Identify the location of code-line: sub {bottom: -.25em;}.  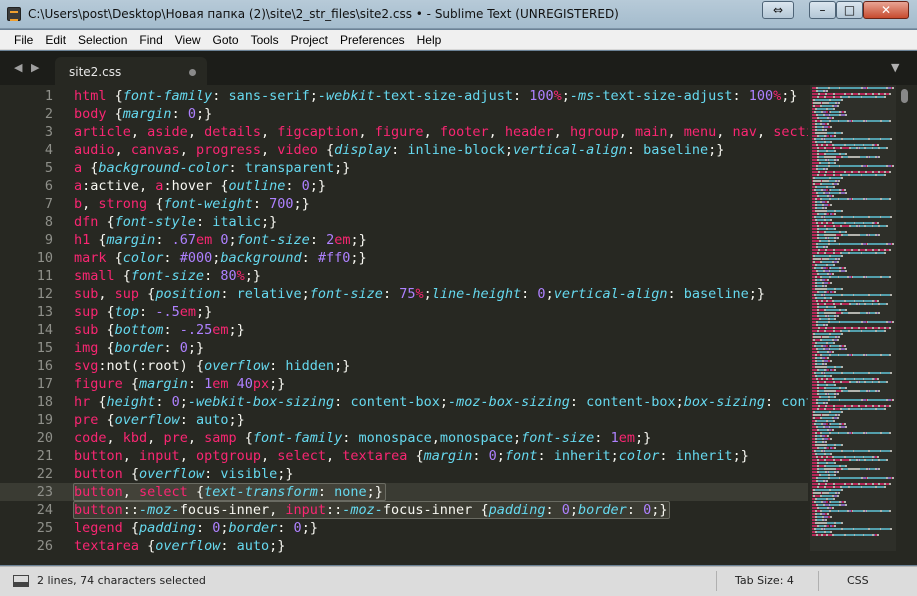
(159, 330).